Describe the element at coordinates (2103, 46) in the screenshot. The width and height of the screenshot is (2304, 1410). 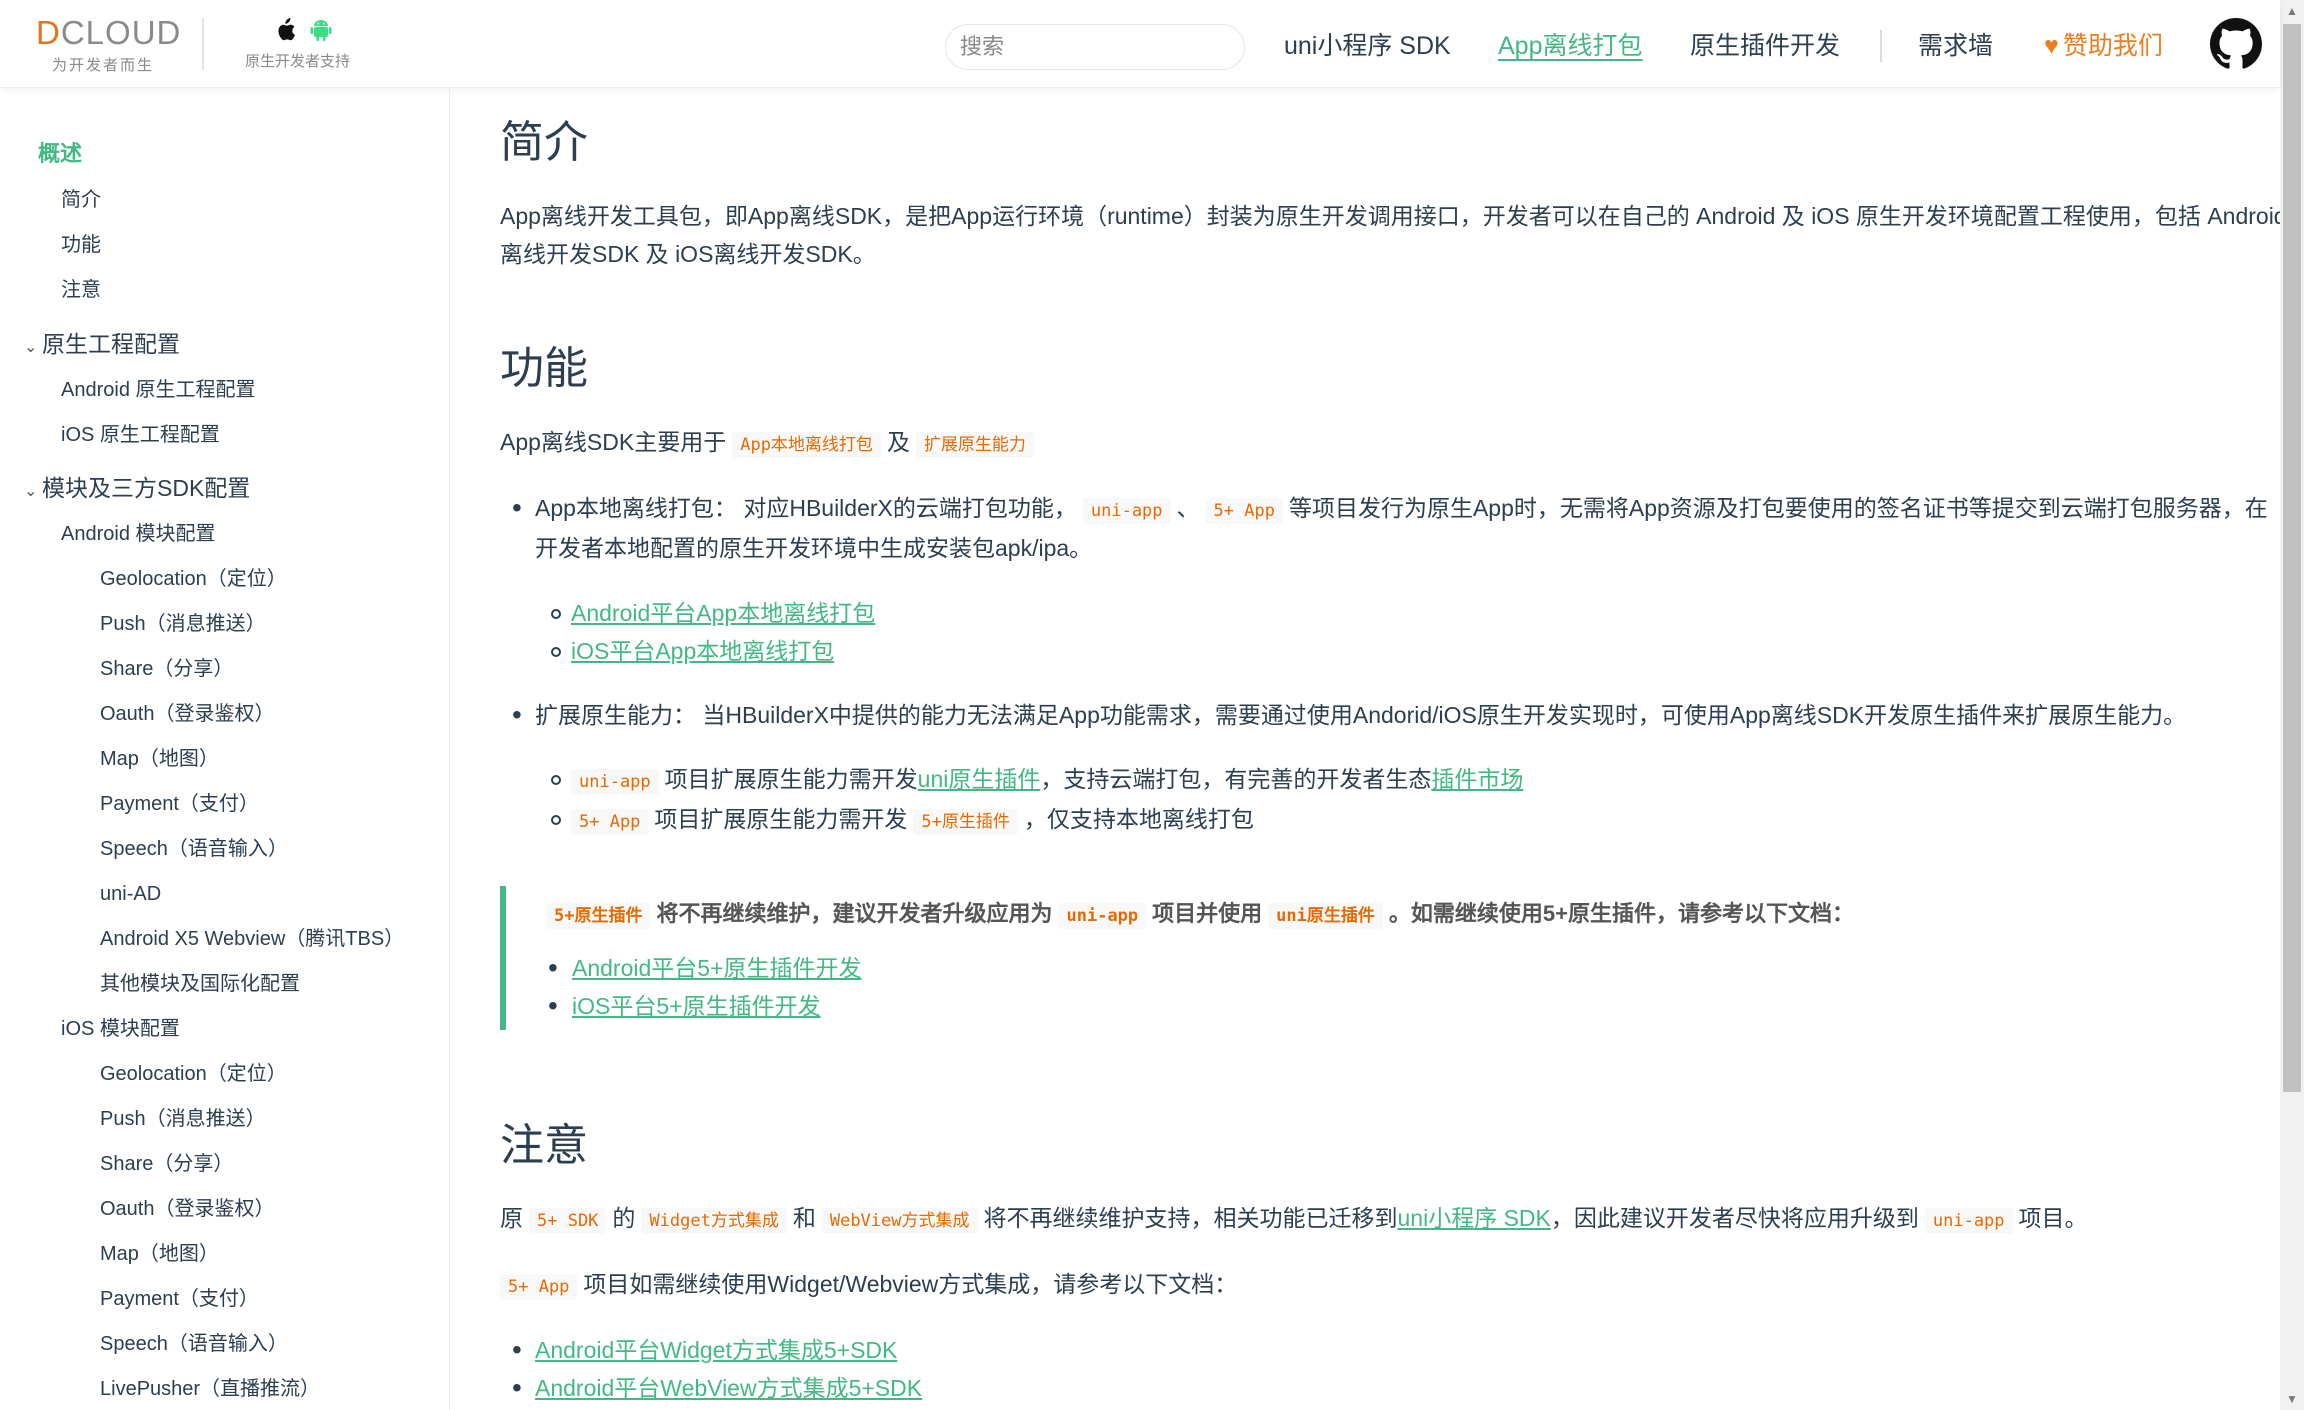
I see `nav-donate: ♥ 赞助我们` at that location.